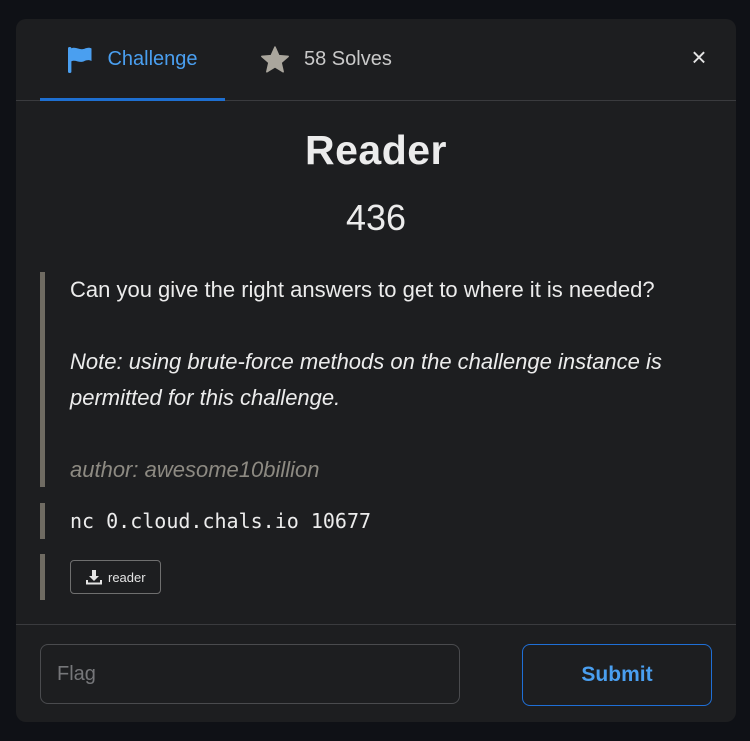 The image size is (750, 741). What do you see at coordinates (152, 59) in the screenshot?
I see `tab-challenge-label: Challenge` at bounding box center [152, 59].